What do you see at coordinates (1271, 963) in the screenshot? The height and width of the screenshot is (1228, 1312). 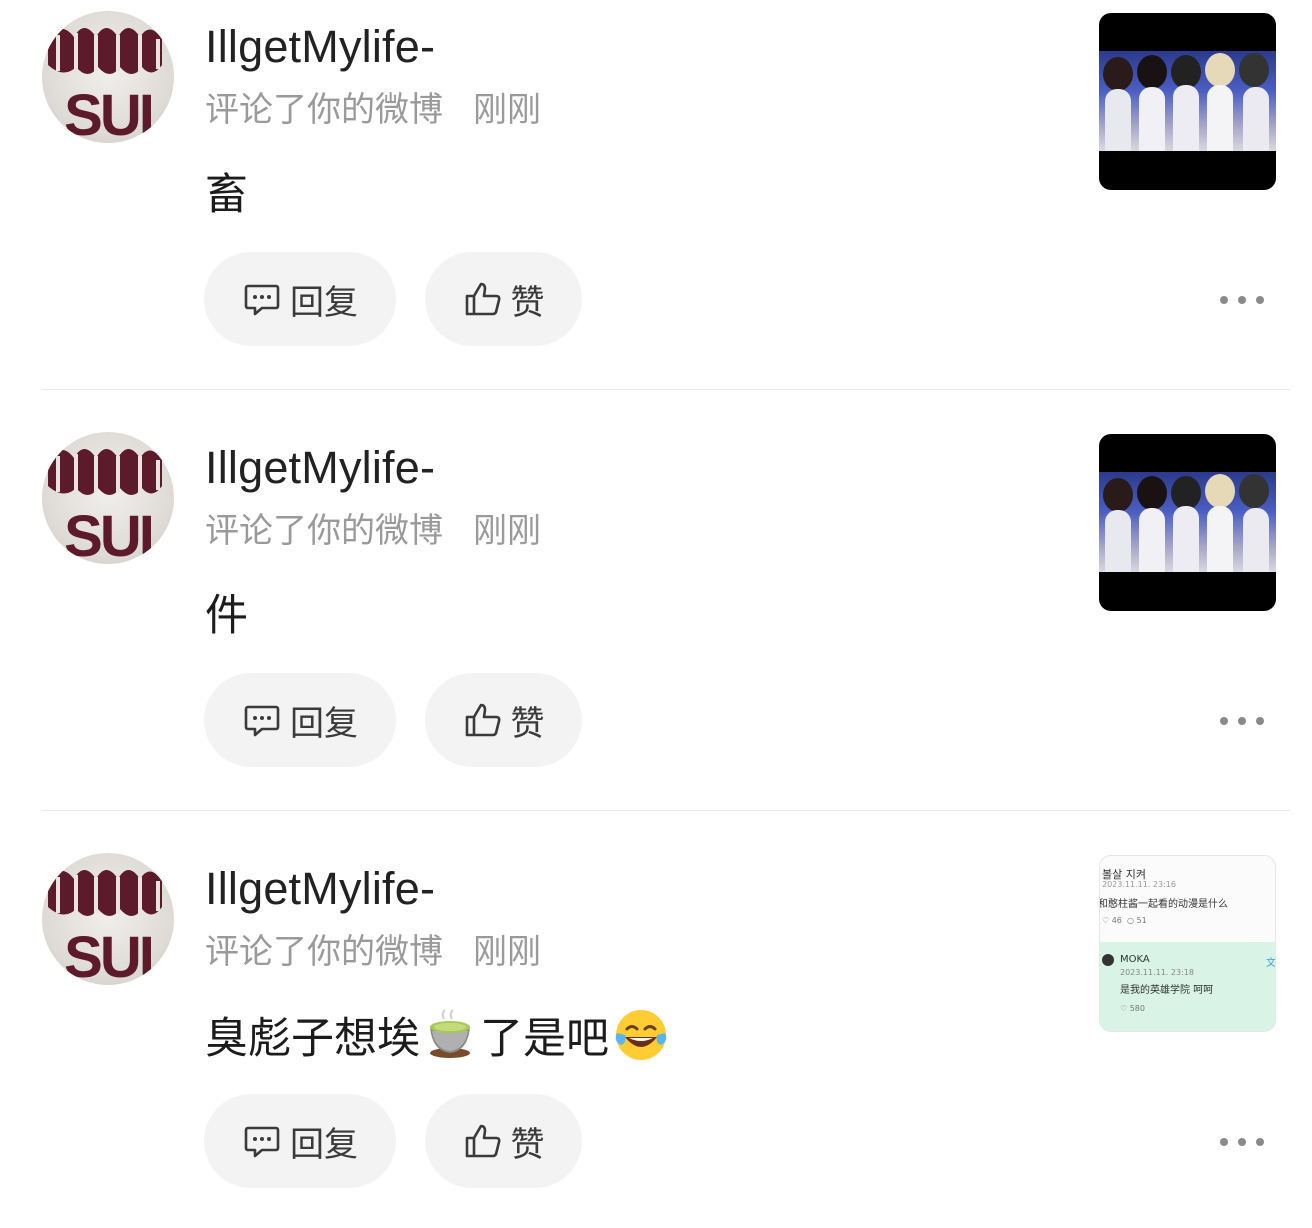 I see `translate-icon: 文` at bounding box center [1271, 963].